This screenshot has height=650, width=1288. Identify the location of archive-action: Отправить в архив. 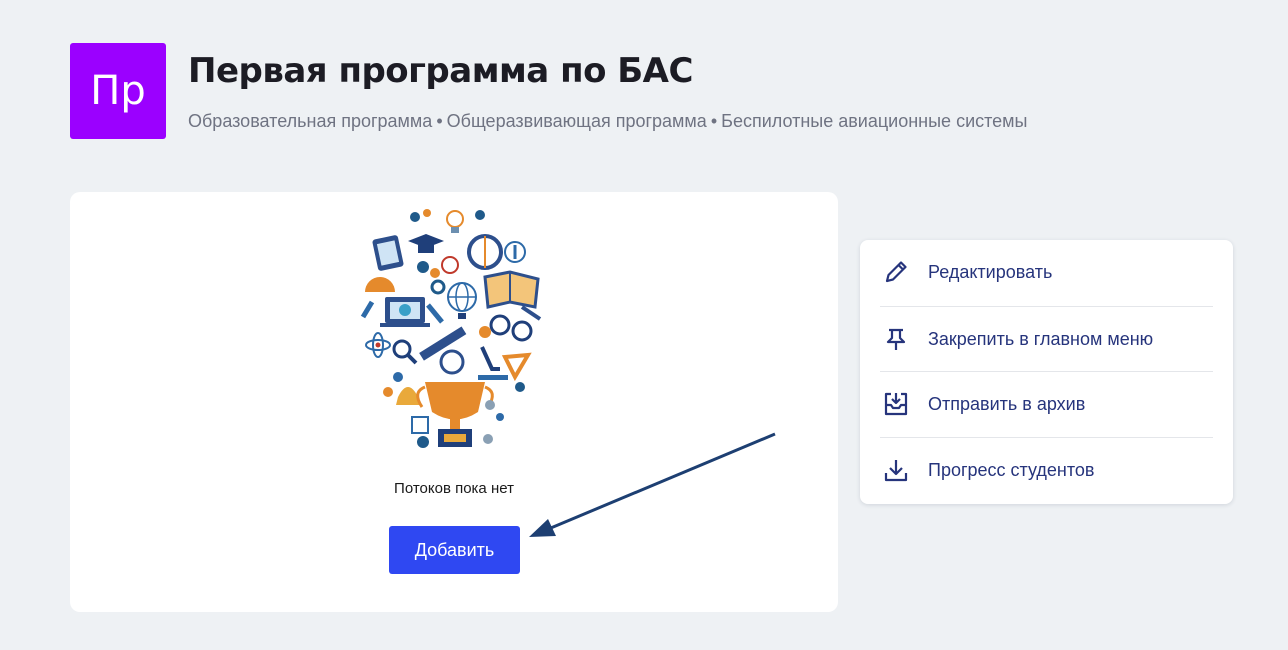
(1046, 403).